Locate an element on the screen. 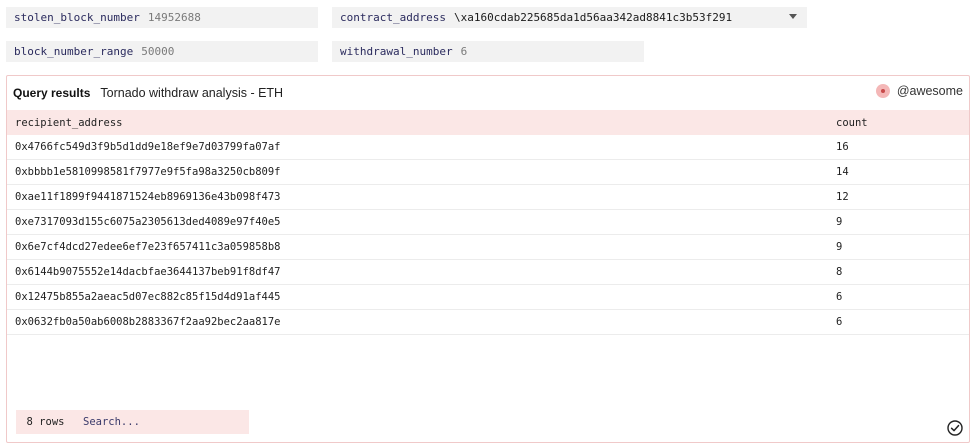  search-input is located at coordinates (162, 422).